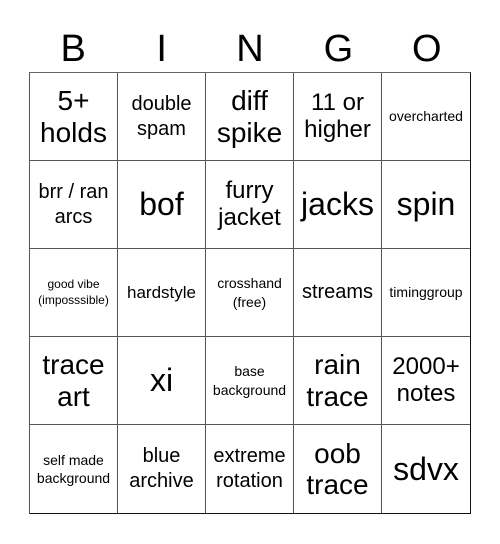 This screenshot has width=500, height=544. I want to click on bingo-header: B I N G O, so click(250, 49).